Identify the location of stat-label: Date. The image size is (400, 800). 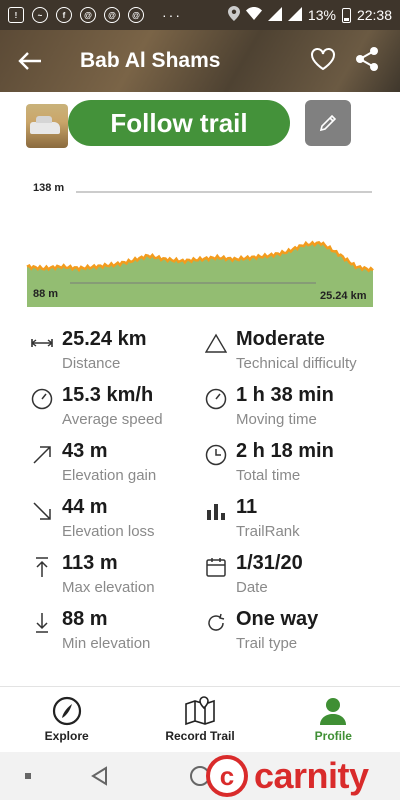
(252, 587).